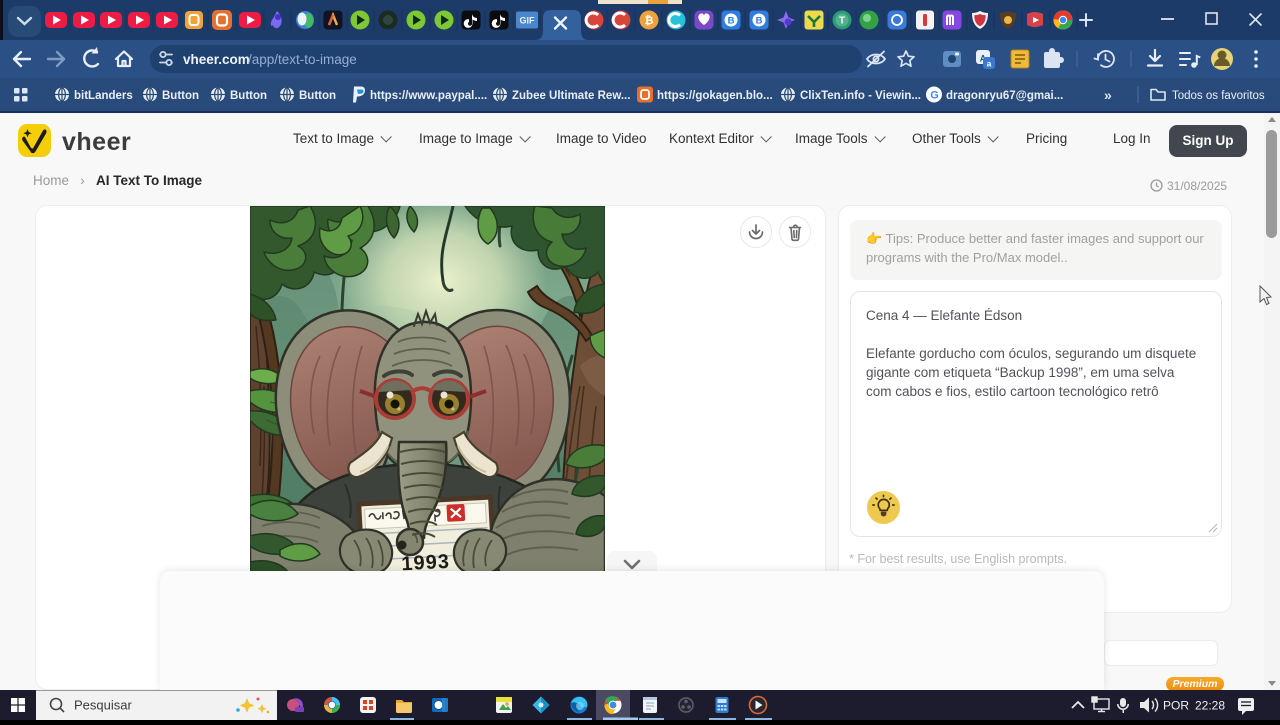 The width and height of the screenshot is (1280, 725). Describe the element at coordinates (103, 705) in the screenshot. I see `svg-text: Pesquisar` at that location.